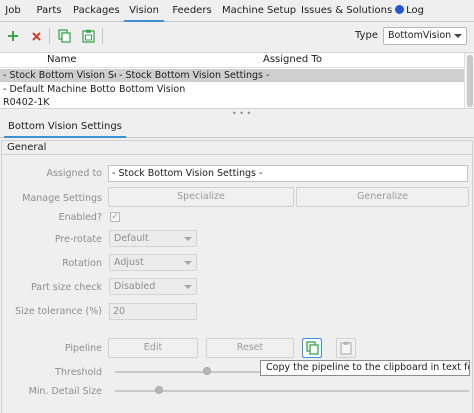 The height and width of the screenshot is (413, 474). I want to click on column-header-name: Name, so click(62, 59).